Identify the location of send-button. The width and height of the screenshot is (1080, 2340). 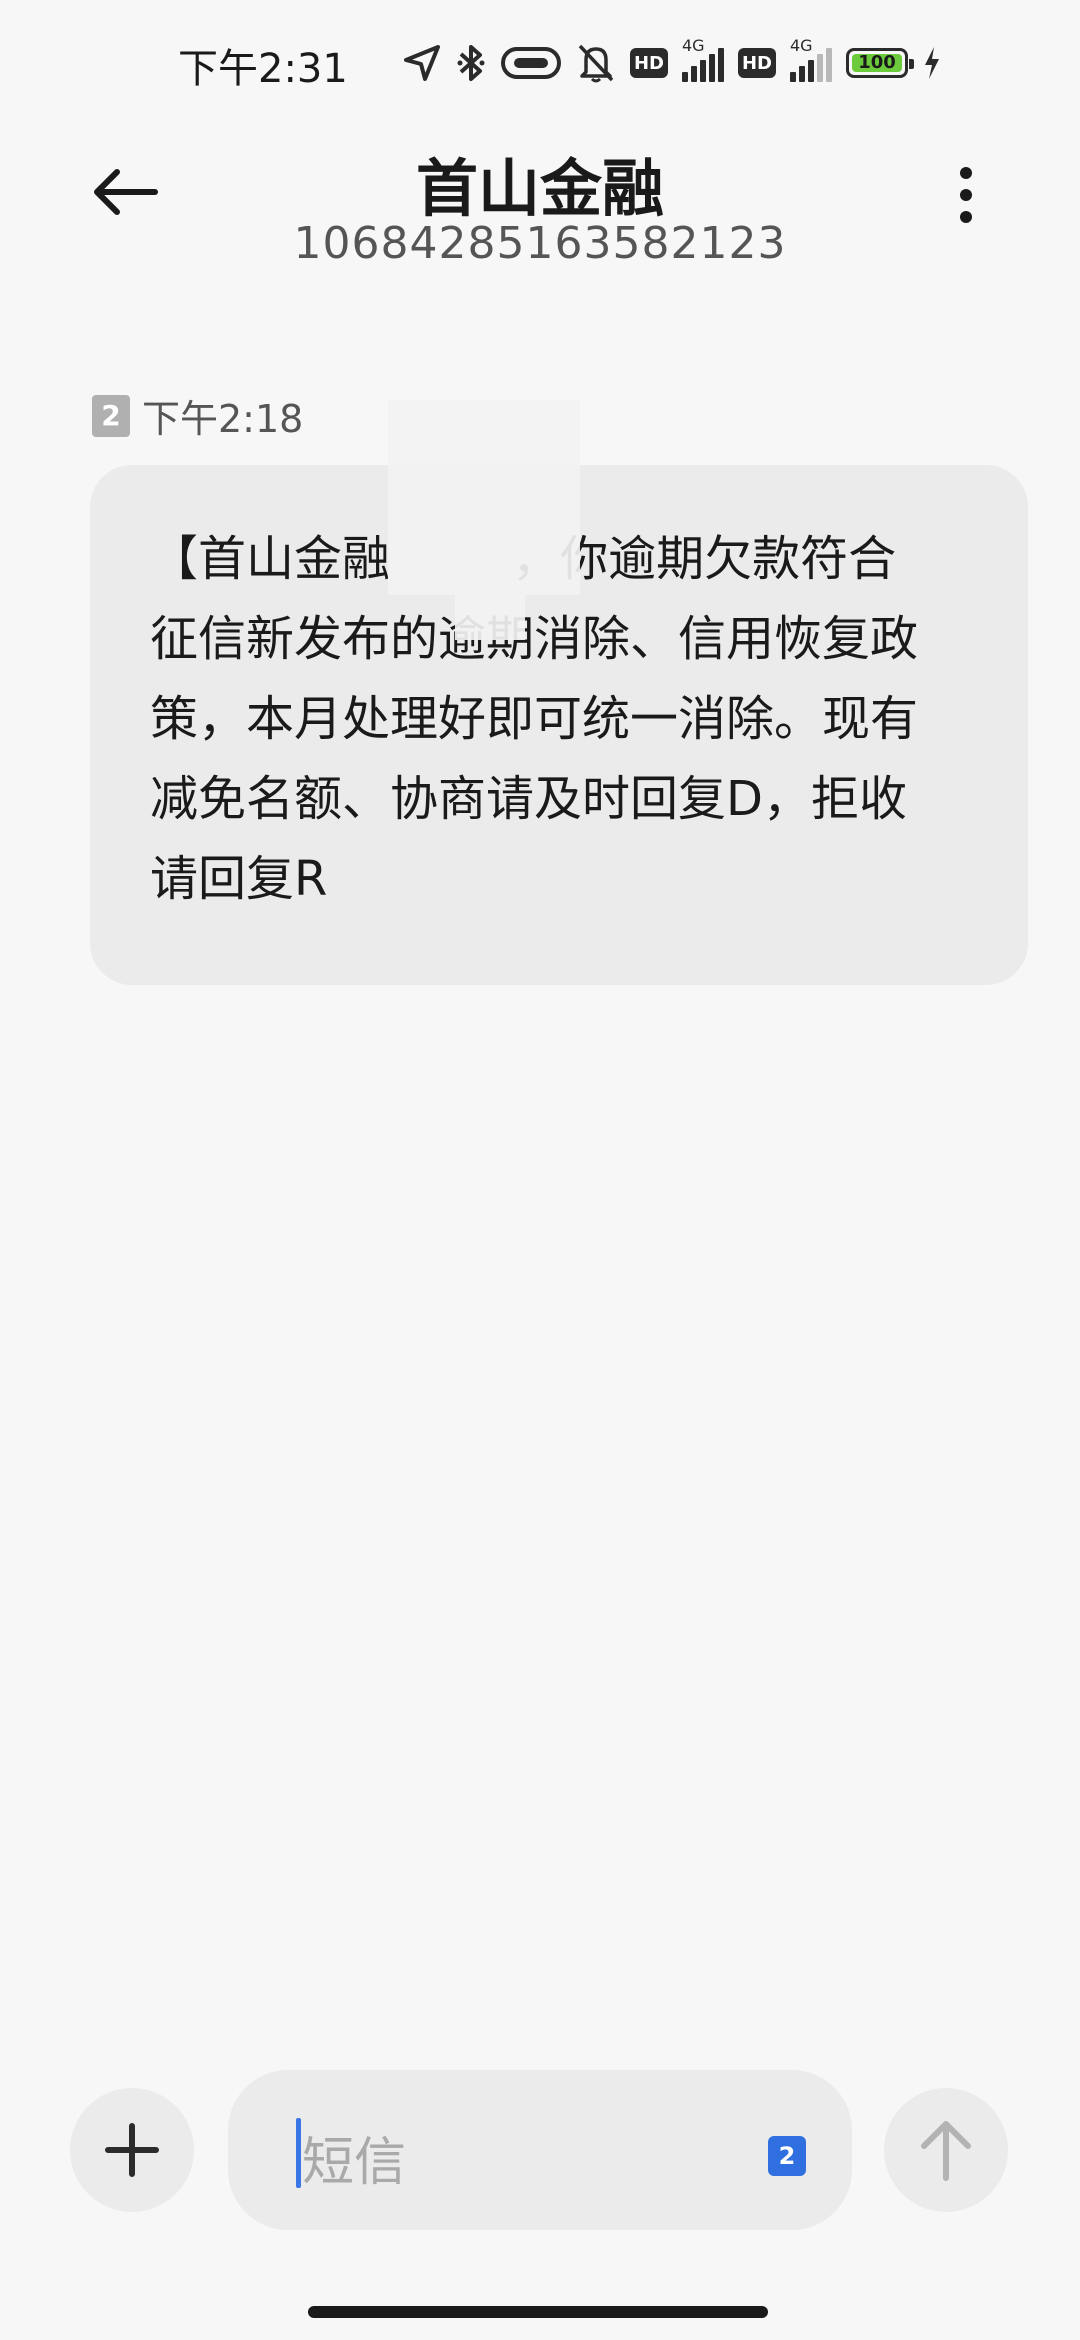
(946, 2150).